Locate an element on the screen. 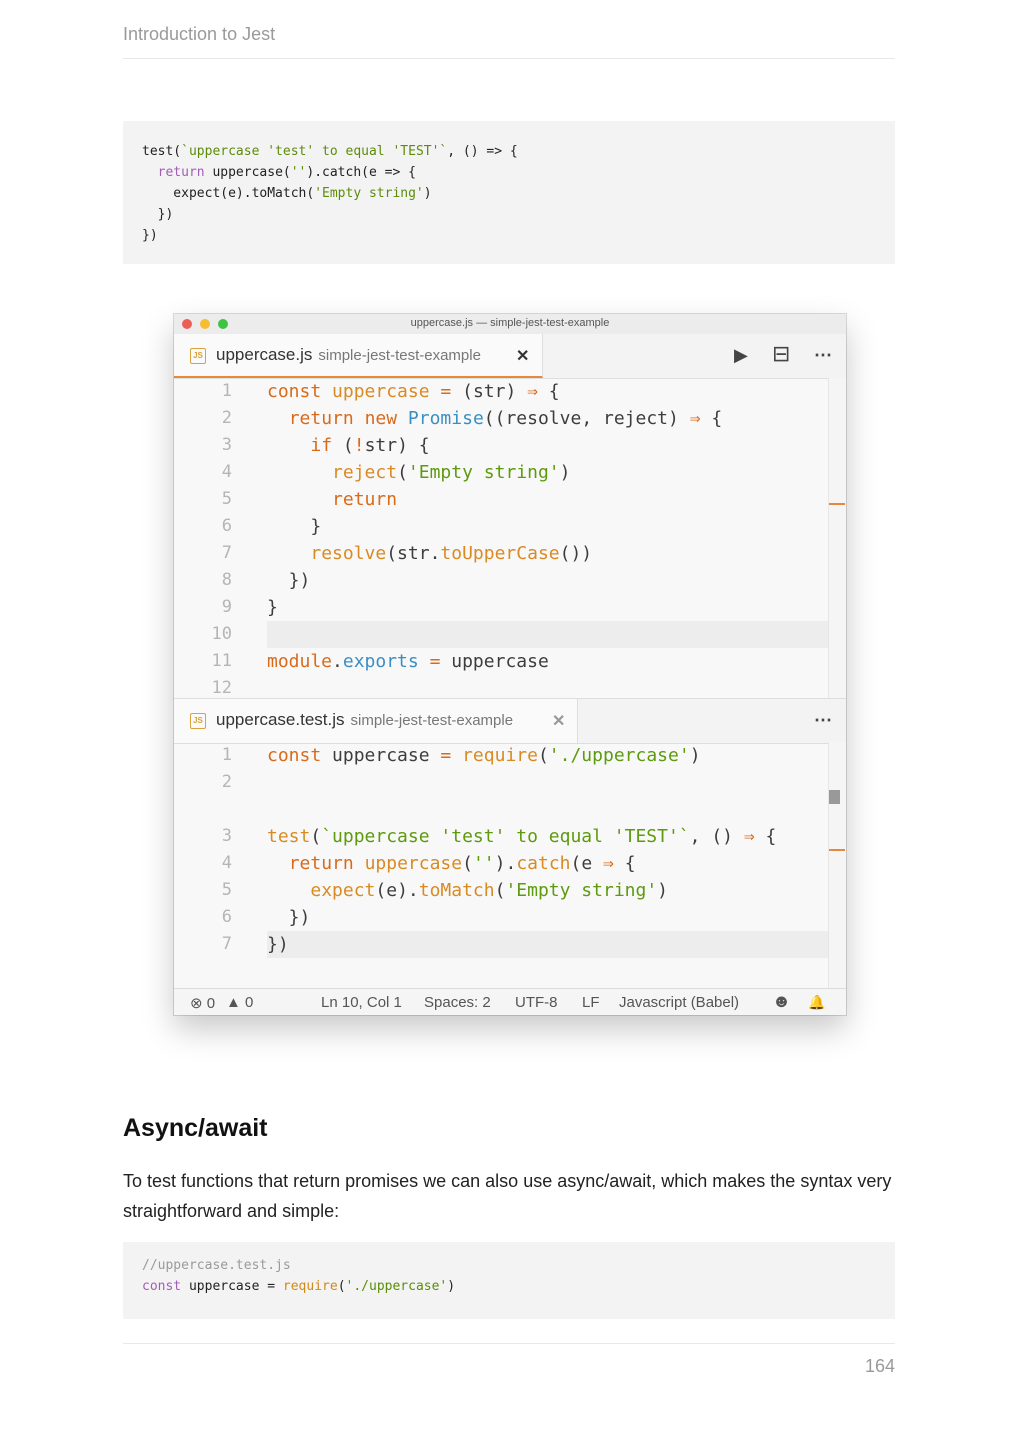 This screenshot has width=1019, height=1440. error-count: ⊗ 0 is located at coordinates (202, 1003).